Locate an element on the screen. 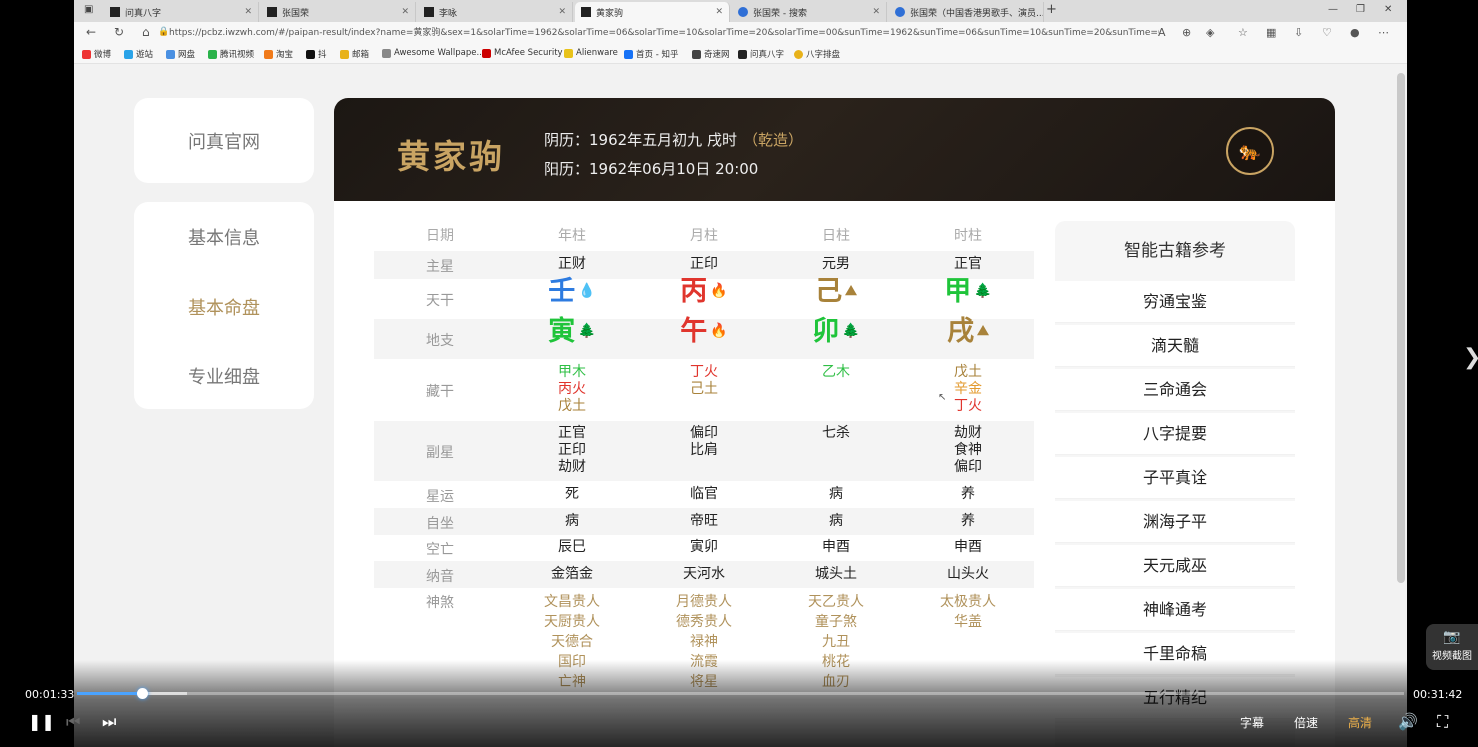 This screenshot has height=747, width=1478. mouse-cursor-icon: ↖ is located at coordinates (942, 397).